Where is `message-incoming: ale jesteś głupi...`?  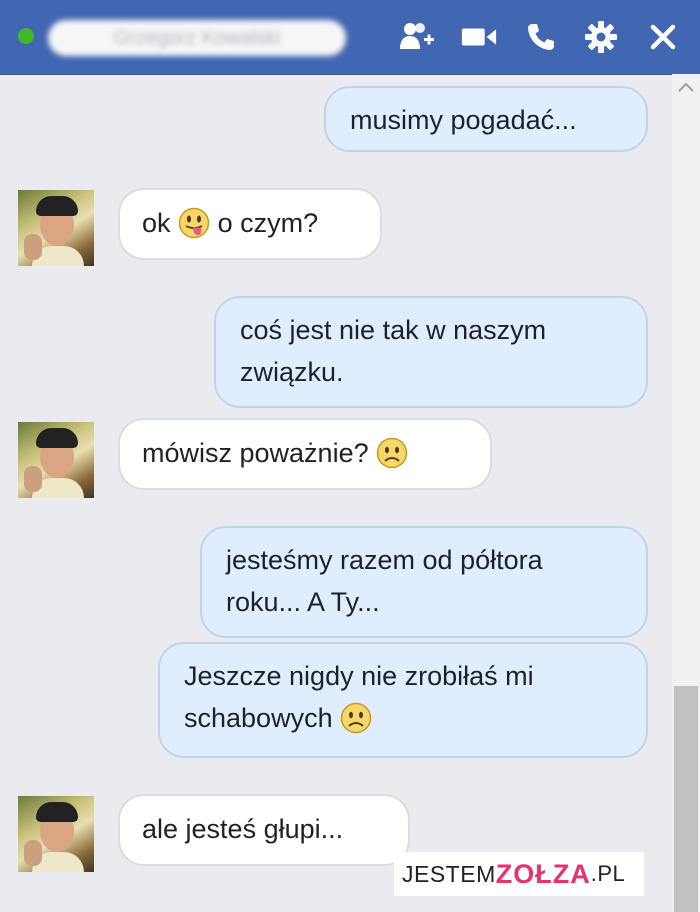
message-incoming: ale jesteś głupi... is located at coordinates (264, 830).